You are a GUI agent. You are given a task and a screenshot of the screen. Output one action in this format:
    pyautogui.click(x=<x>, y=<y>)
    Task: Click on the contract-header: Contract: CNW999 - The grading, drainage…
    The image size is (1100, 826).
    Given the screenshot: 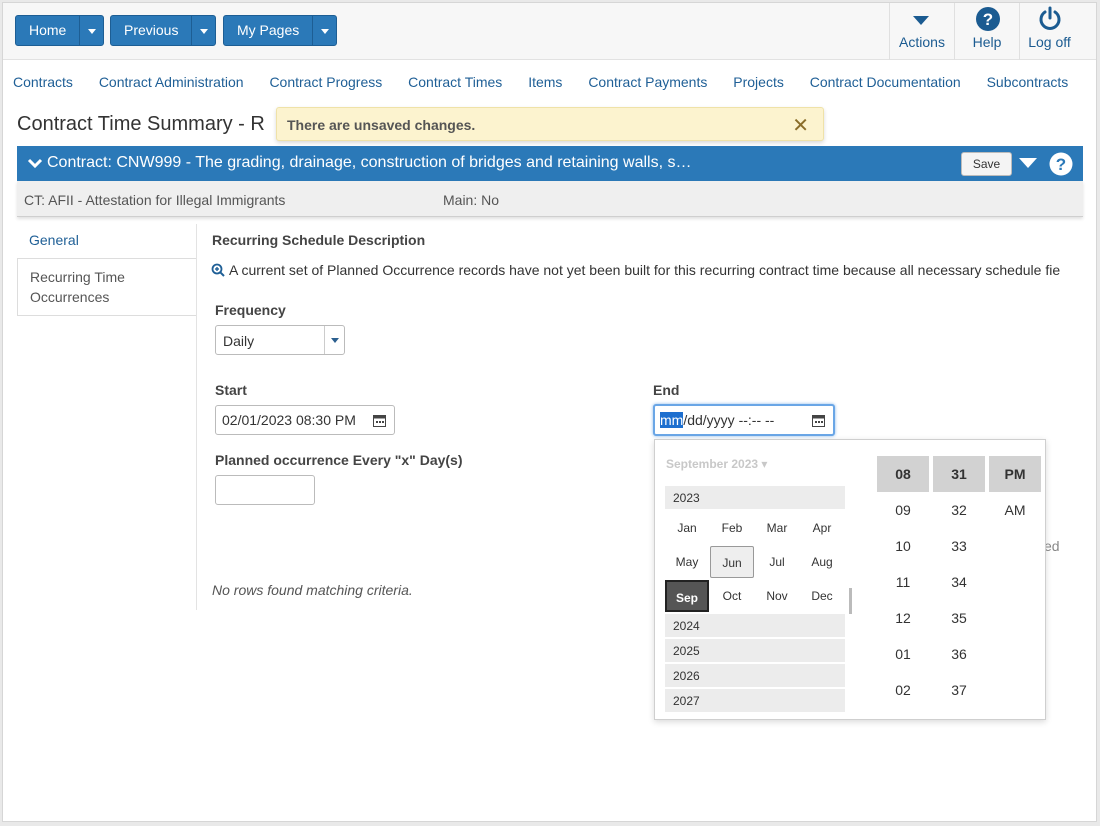 What is the action you would take?
    pyautogui.click(x=550, y=163)
    